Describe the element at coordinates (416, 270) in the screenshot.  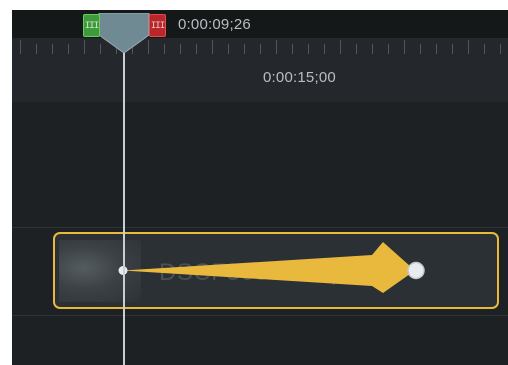
I see `motion-end-point` at that location.